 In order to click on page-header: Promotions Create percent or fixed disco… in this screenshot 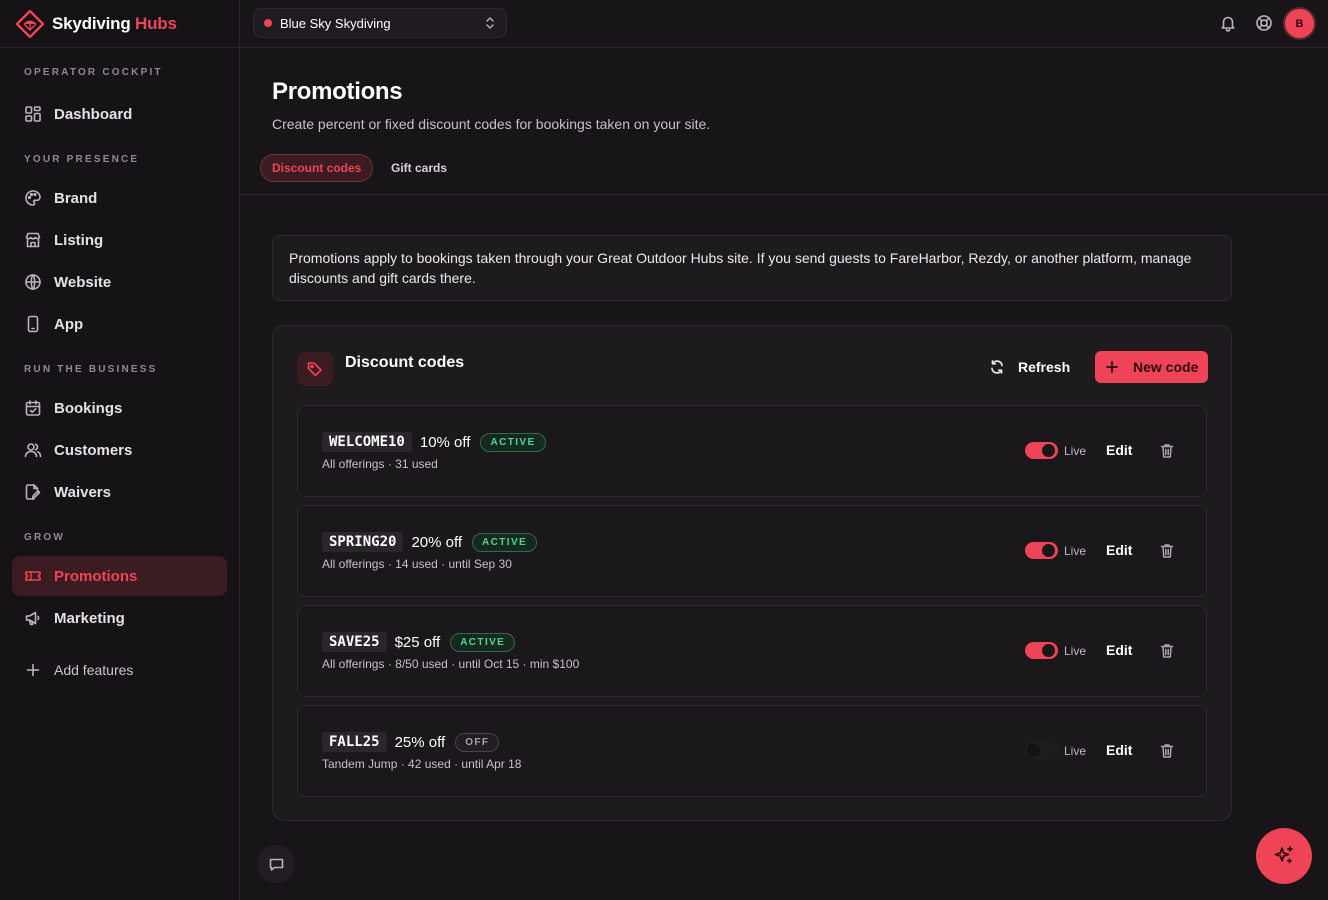, I will do `click(784, 121)`.